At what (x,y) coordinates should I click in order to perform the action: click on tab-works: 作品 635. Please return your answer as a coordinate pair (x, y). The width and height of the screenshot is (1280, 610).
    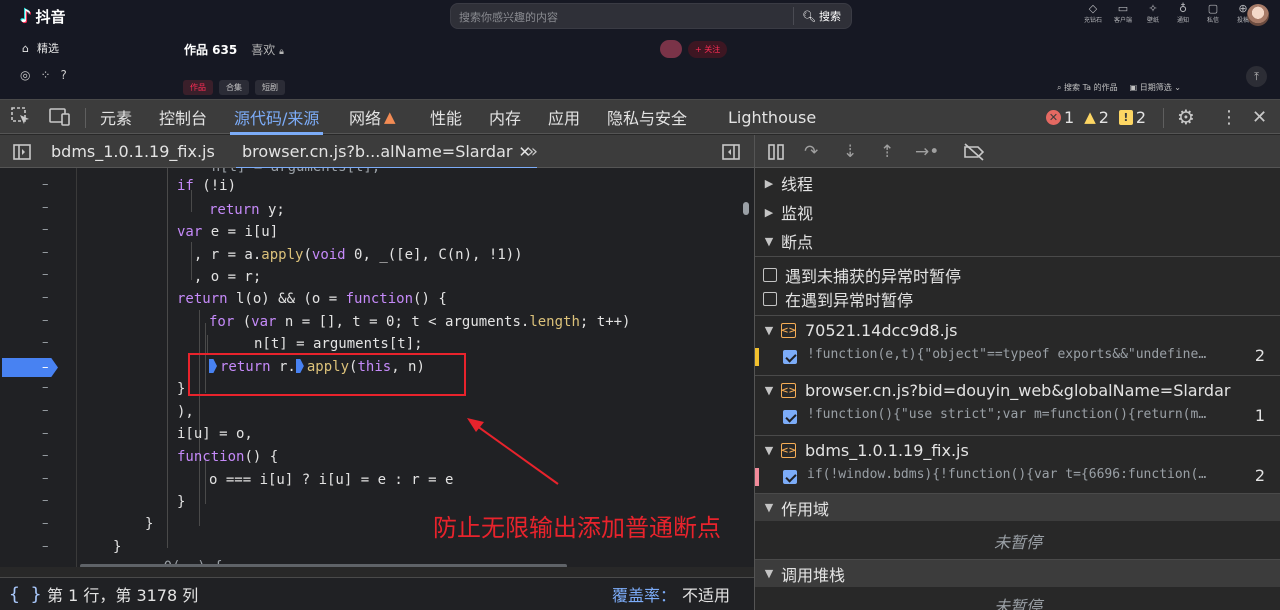
    Looking at the image, I should click on (210, 49).